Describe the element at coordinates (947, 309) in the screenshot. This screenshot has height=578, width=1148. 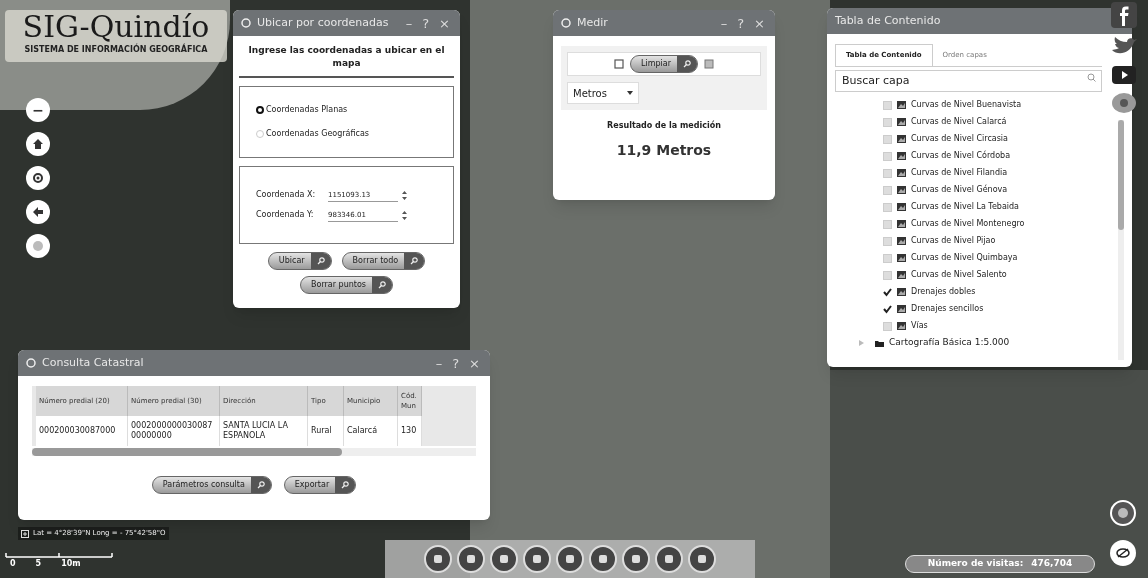
I see `layer-label: Drenajes sencillos` at that location.